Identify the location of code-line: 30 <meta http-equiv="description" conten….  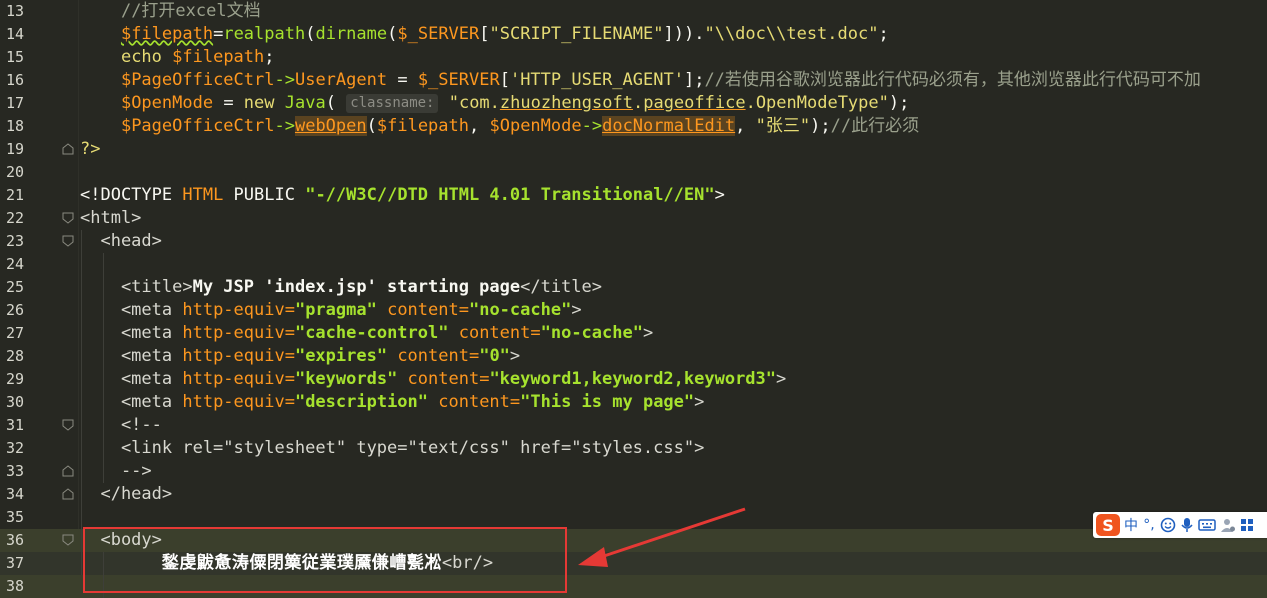
(633, 402).